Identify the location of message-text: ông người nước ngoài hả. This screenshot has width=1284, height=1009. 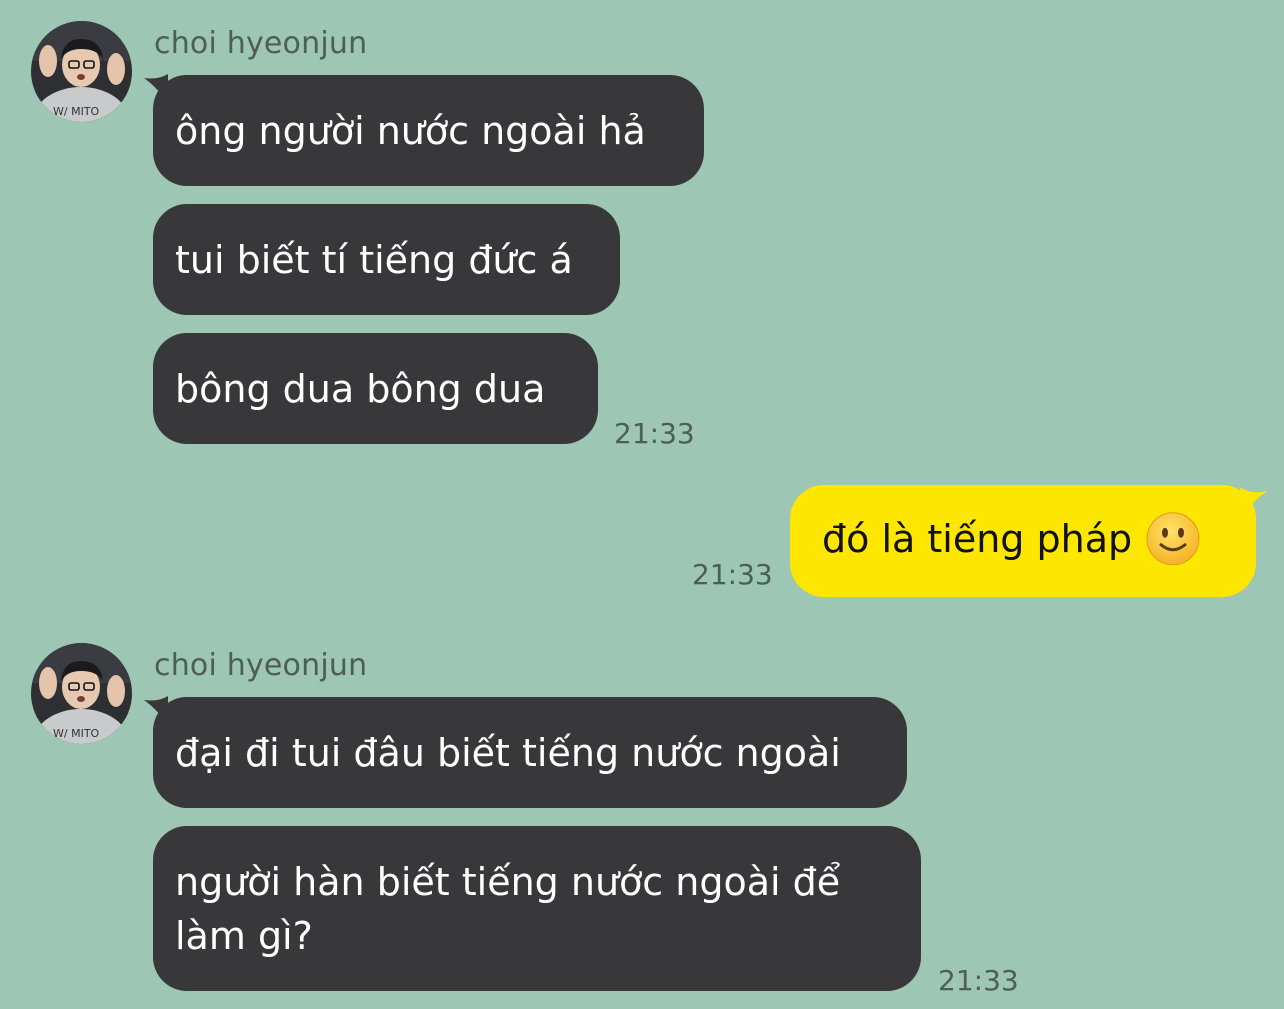
(410, 130).